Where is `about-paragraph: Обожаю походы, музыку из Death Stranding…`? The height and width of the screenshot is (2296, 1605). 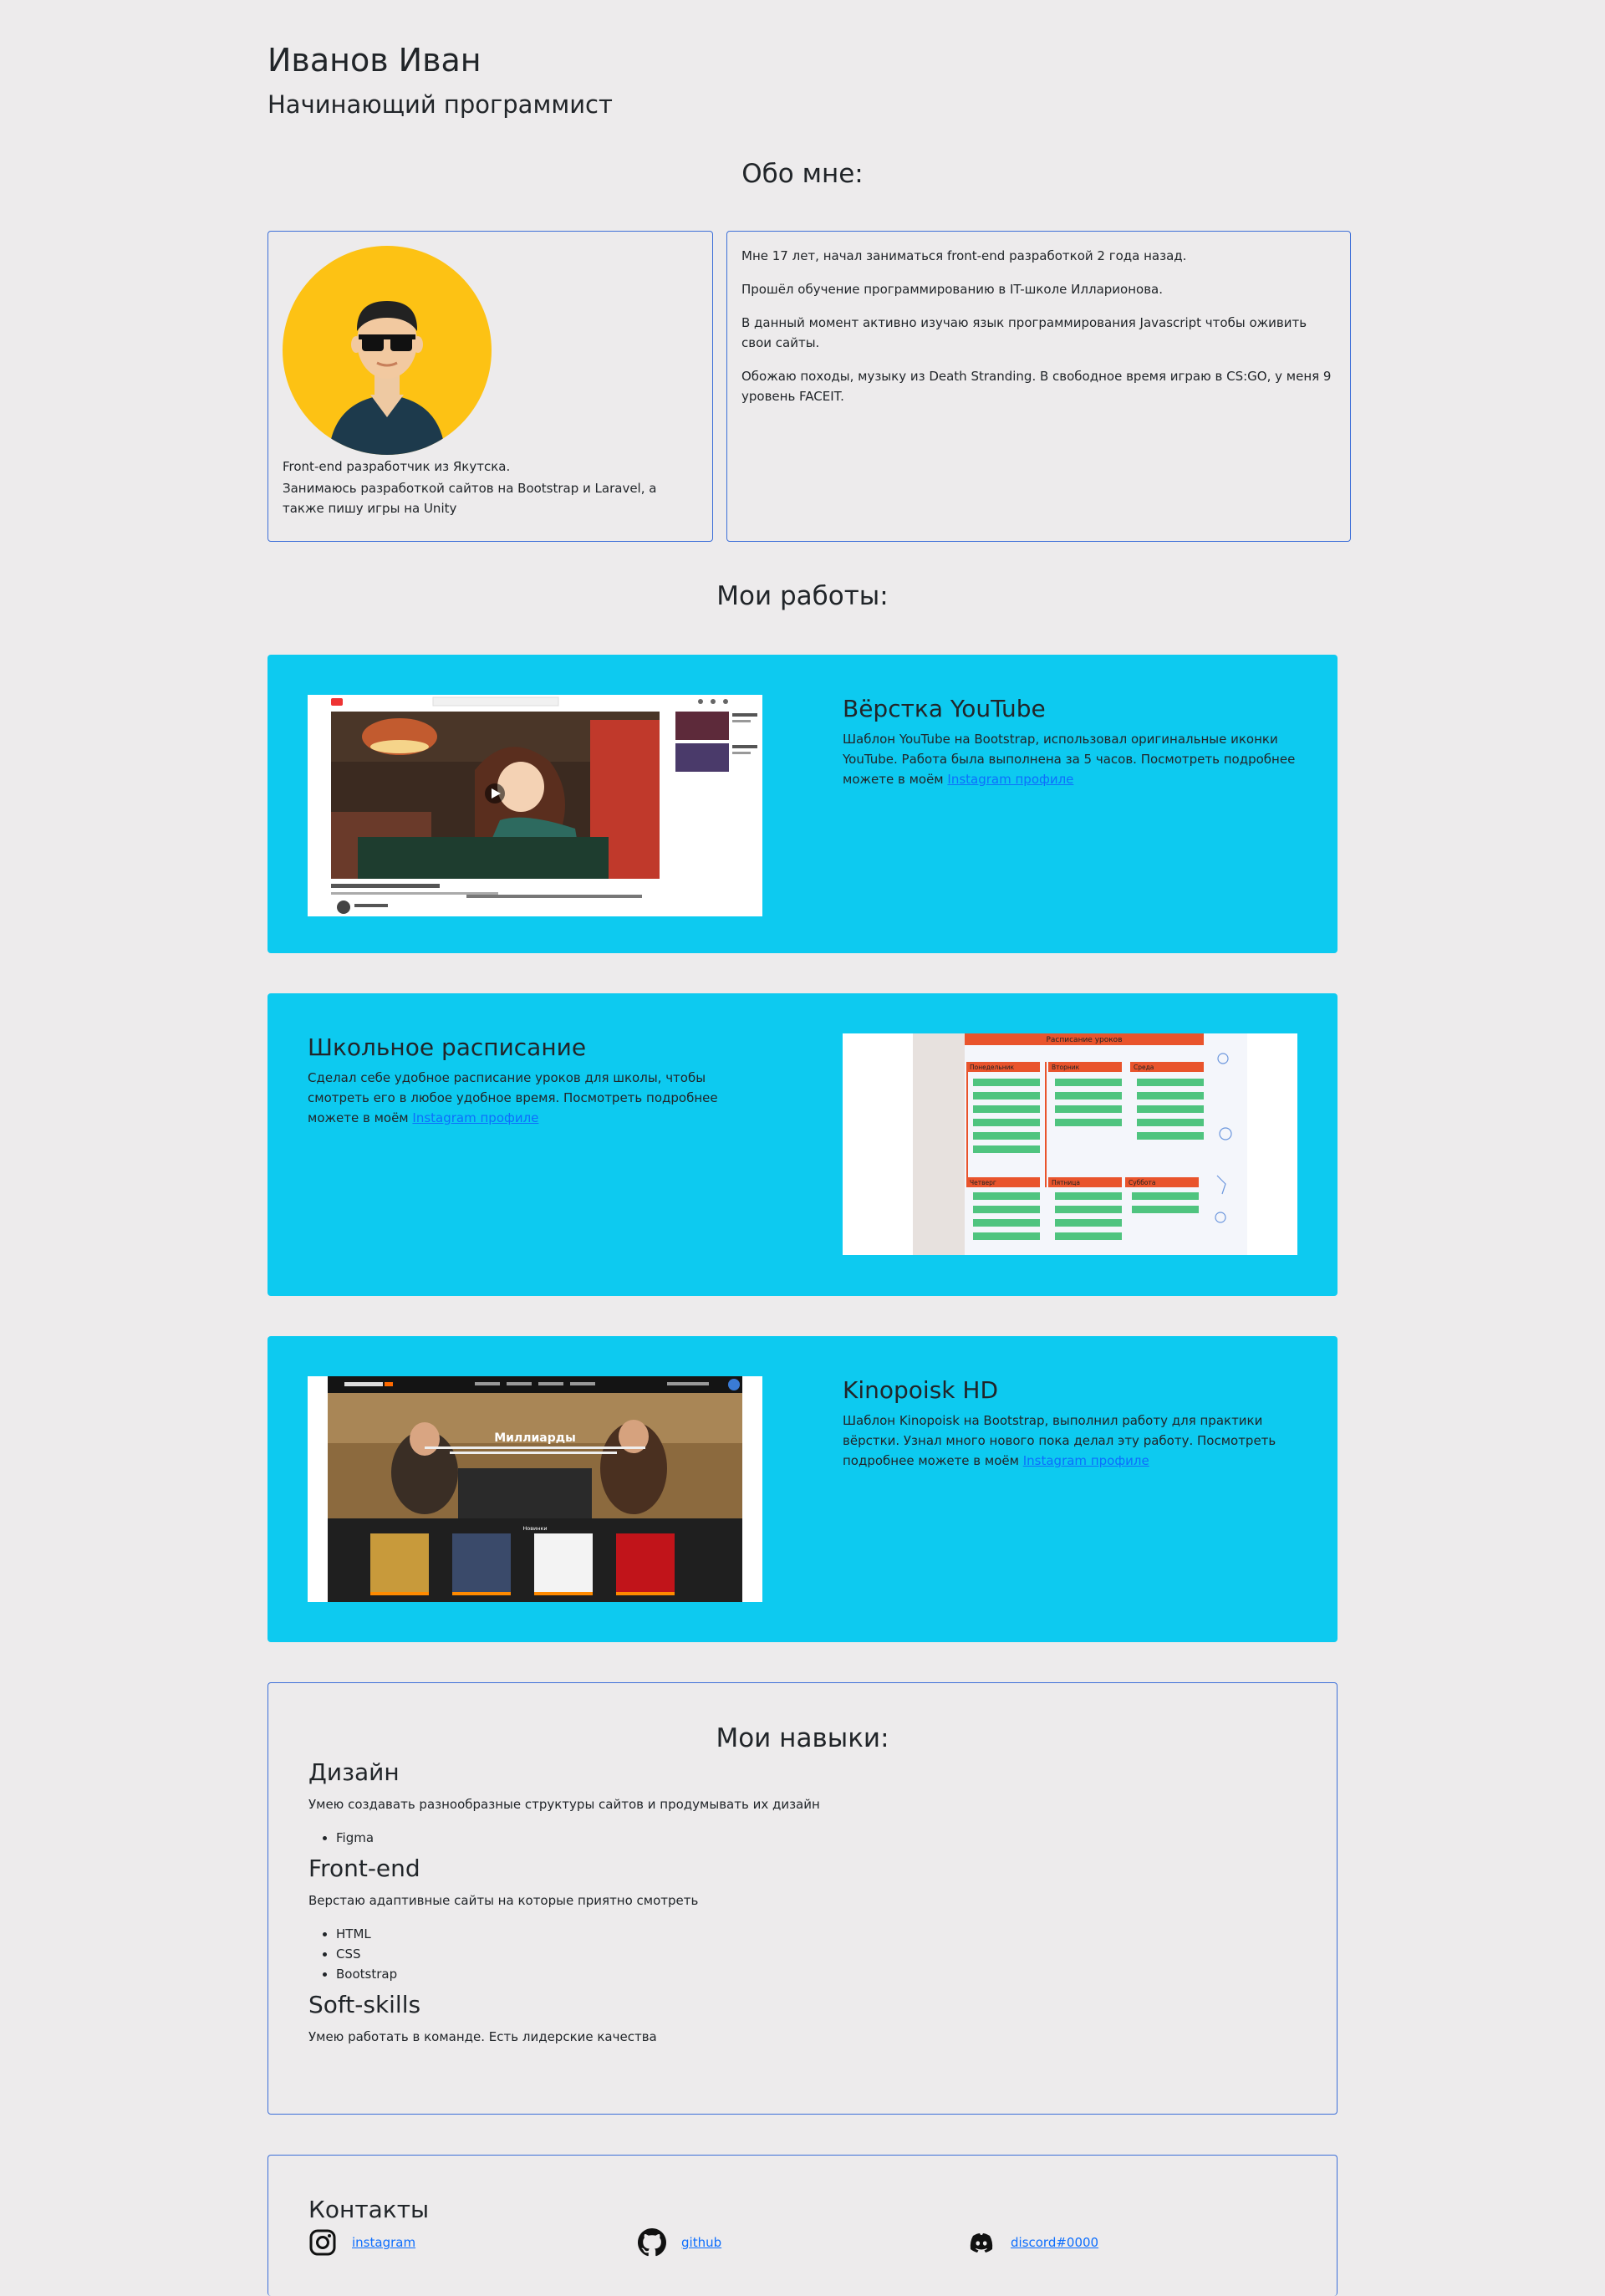 about-paragraph: Обожаю походы, музыку из Death Stranding… is located at coordinates (1036, 386).